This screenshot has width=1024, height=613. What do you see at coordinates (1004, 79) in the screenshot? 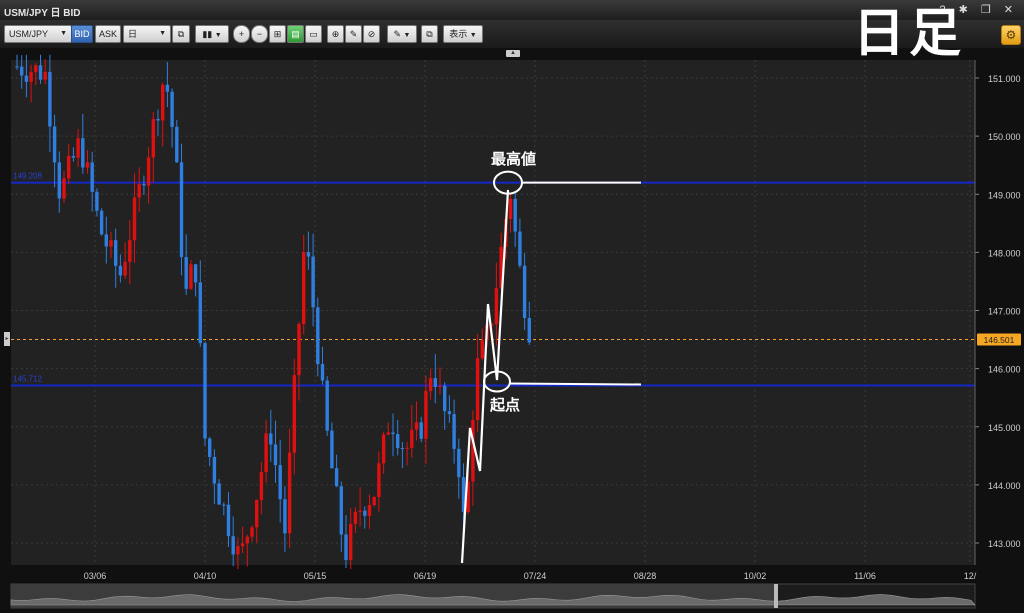
I see `y-tick-label: 151.000` at bounding box center [1004, 79].